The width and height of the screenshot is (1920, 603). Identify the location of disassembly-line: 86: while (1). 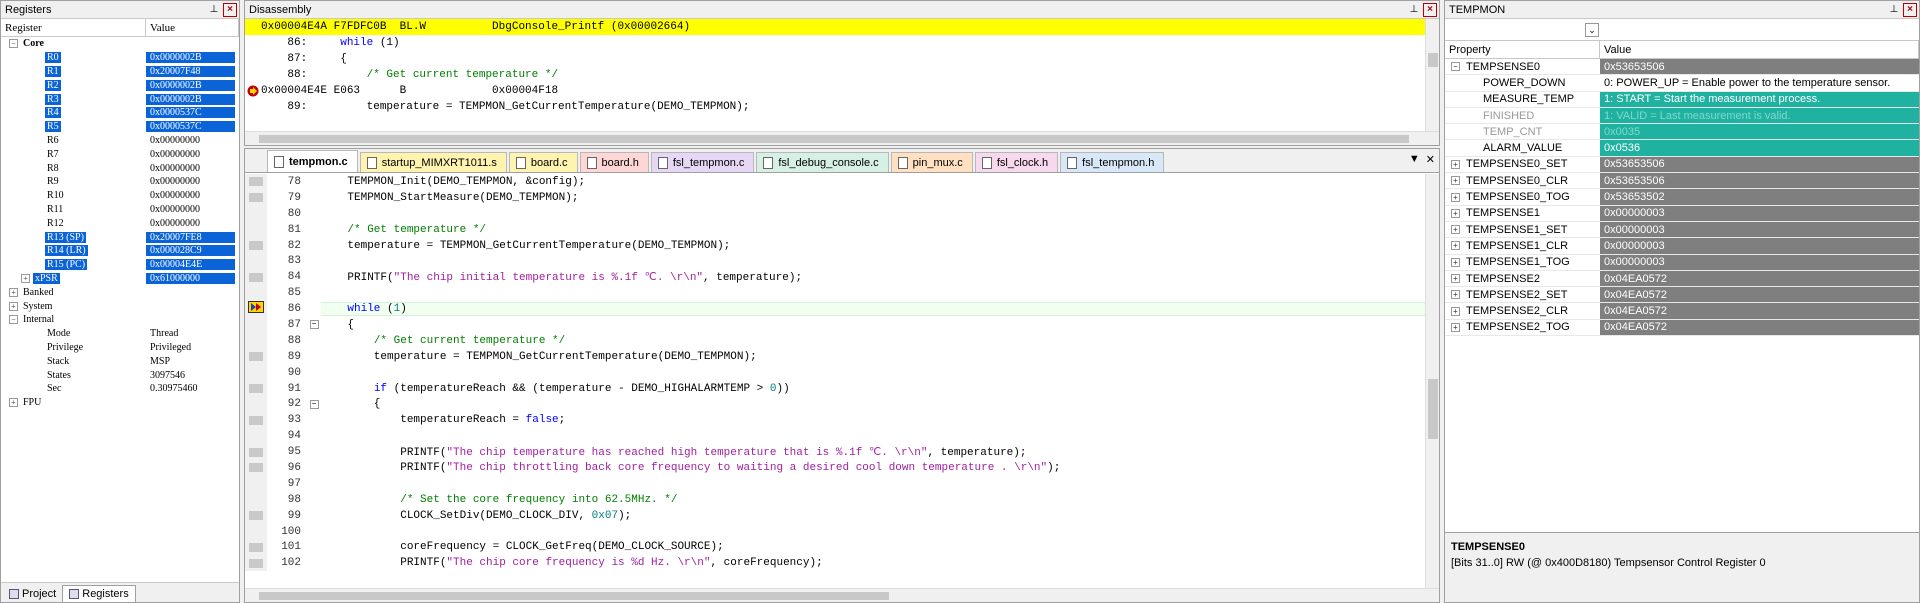
(835, 43).